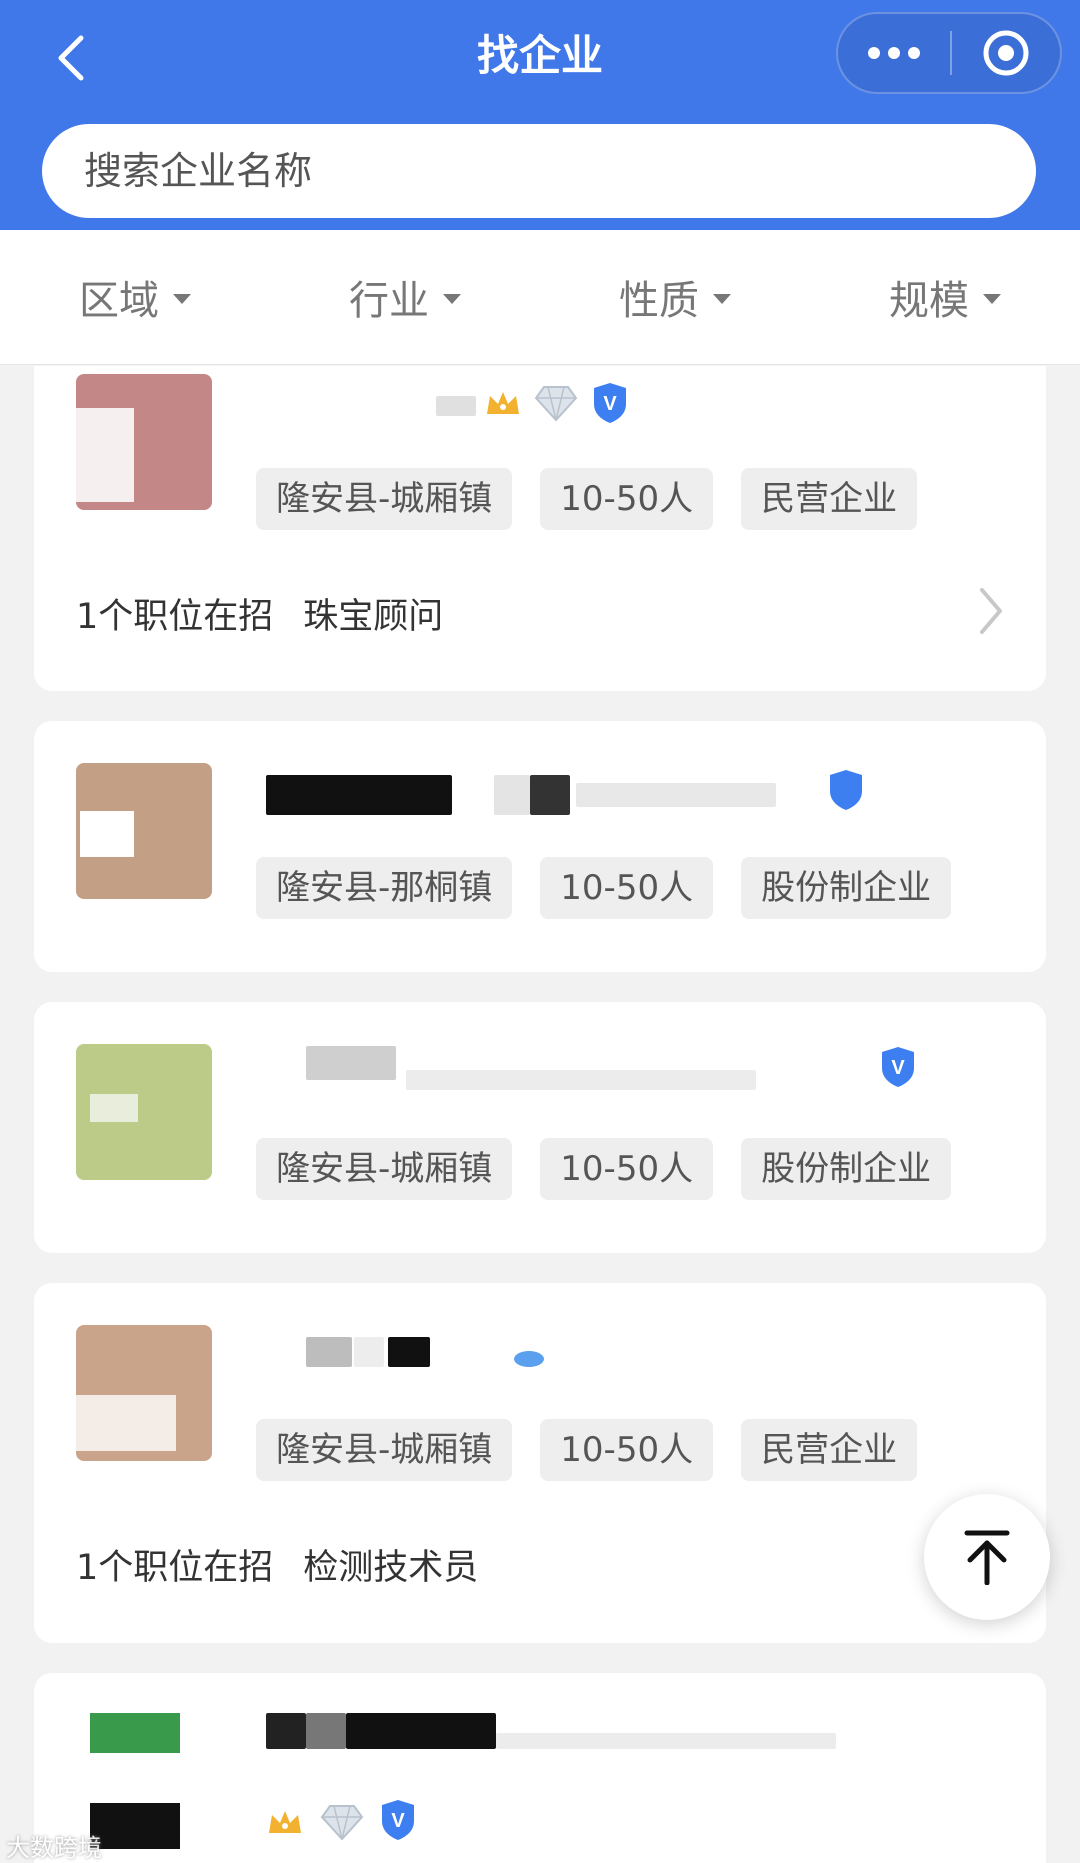 This screenshot has height=1863, width=1080. Describe the element at coordinates (540, 1768) in the screenshot. I see `company-card: V` at that location.